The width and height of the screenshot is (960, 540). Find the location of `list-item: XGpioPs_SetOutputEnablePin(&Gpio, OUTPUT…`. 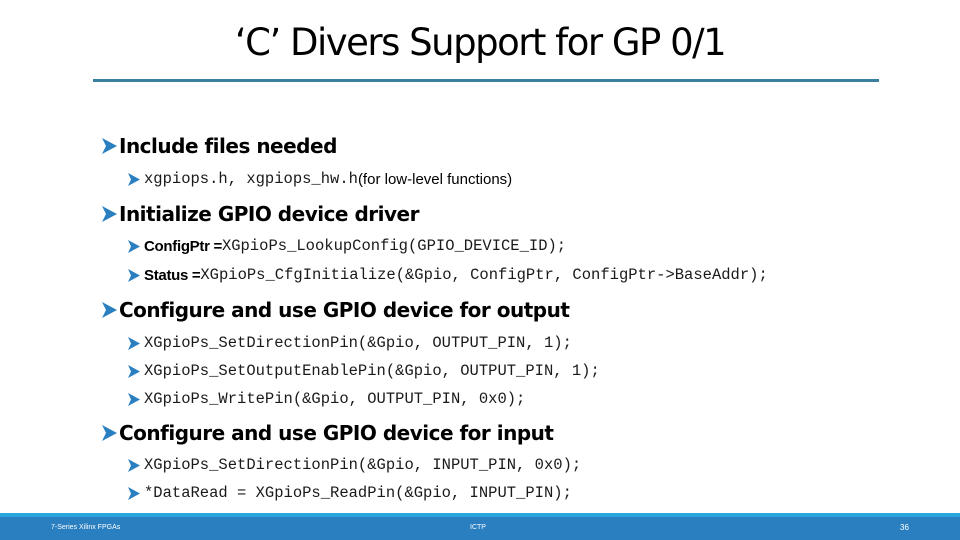

list-item: XGpioPs_SetOutputEnablePin(&Gpio, OUTPUT… is located at coordinates (364, 371).